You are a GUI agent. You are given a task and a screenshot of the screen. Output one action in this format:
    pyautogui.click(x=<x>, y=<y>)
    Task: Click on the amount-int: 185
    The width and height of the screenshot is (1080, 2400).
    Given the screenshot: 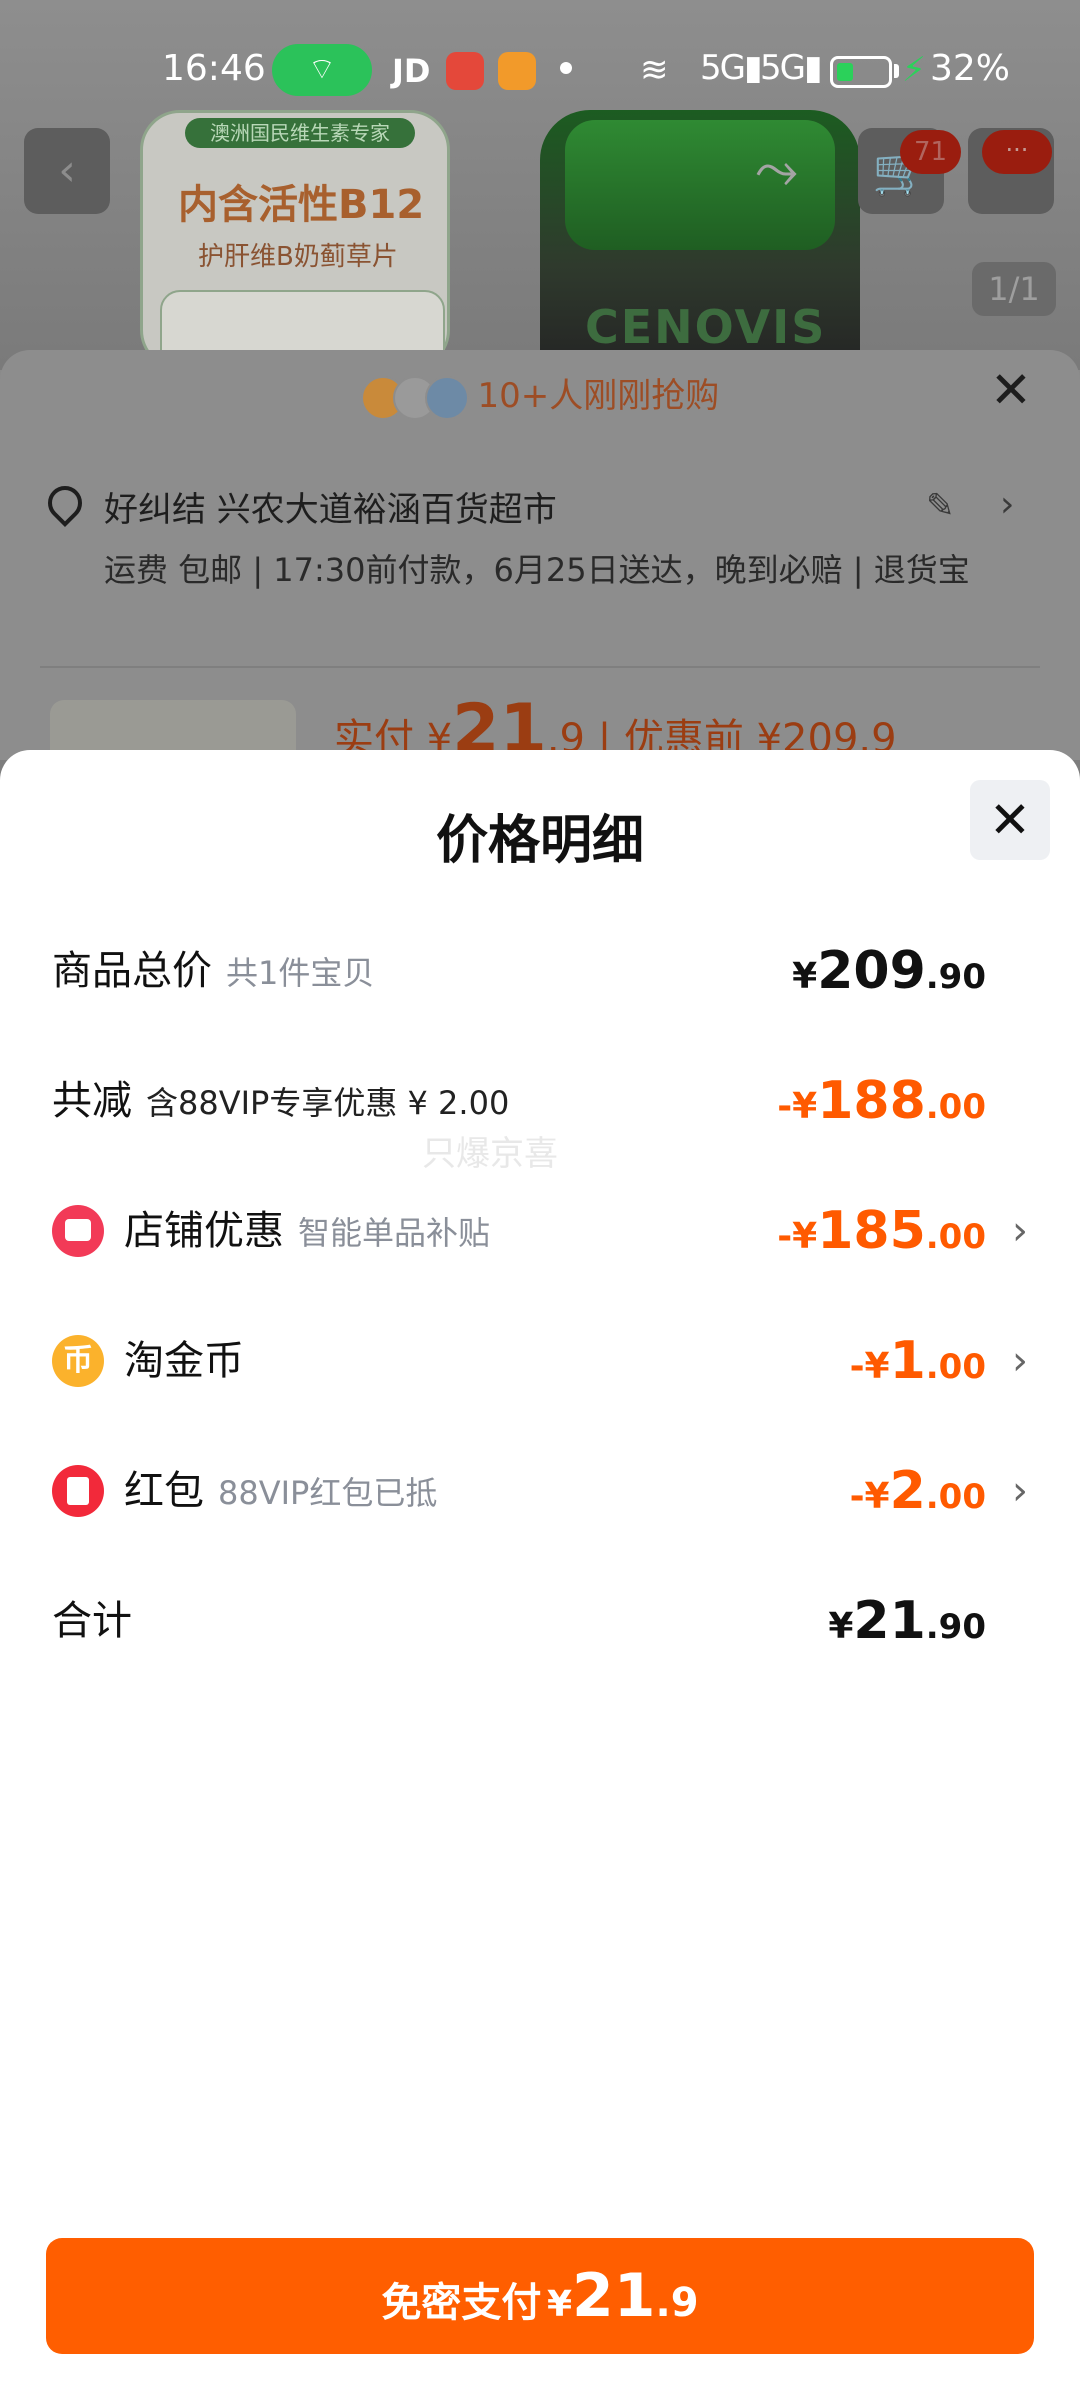 What is the action you would take?
    pyautogui.click(x=871, y=1231)
    